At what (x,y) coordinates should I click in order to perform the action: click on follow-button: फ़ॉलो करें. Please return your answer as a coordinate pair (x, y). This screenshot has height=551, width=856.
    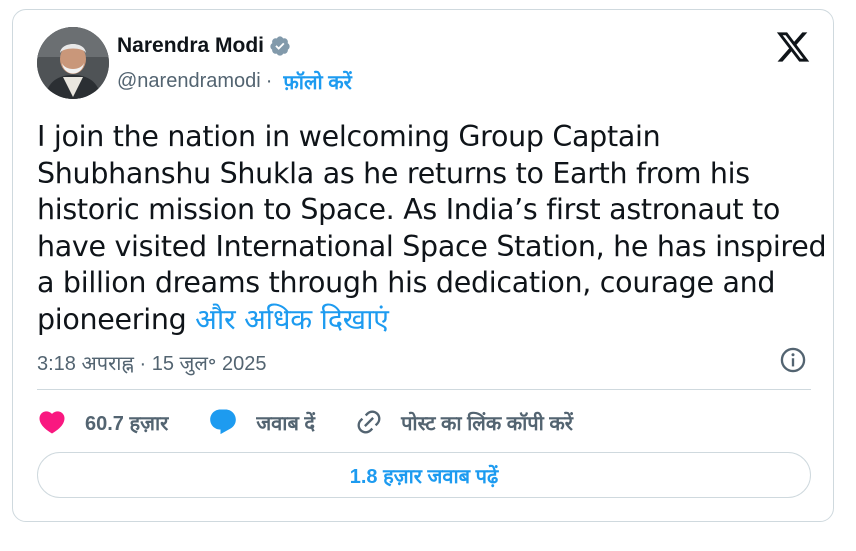
    Looking at the image, I should click on (317, 81).